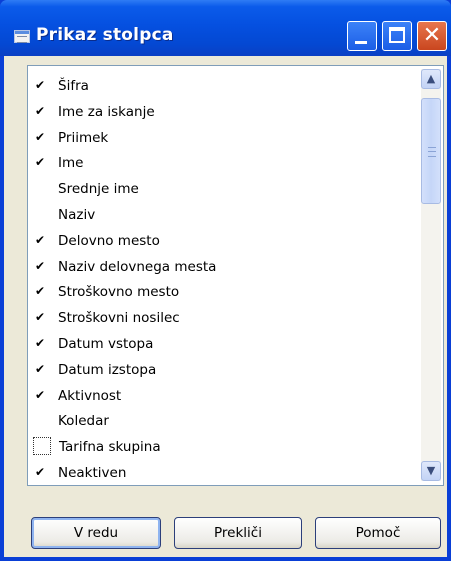  Describe the element at coordinates (222, 473) in the screenshot. I see `list-item: ✔ Neaktiven` at that location.